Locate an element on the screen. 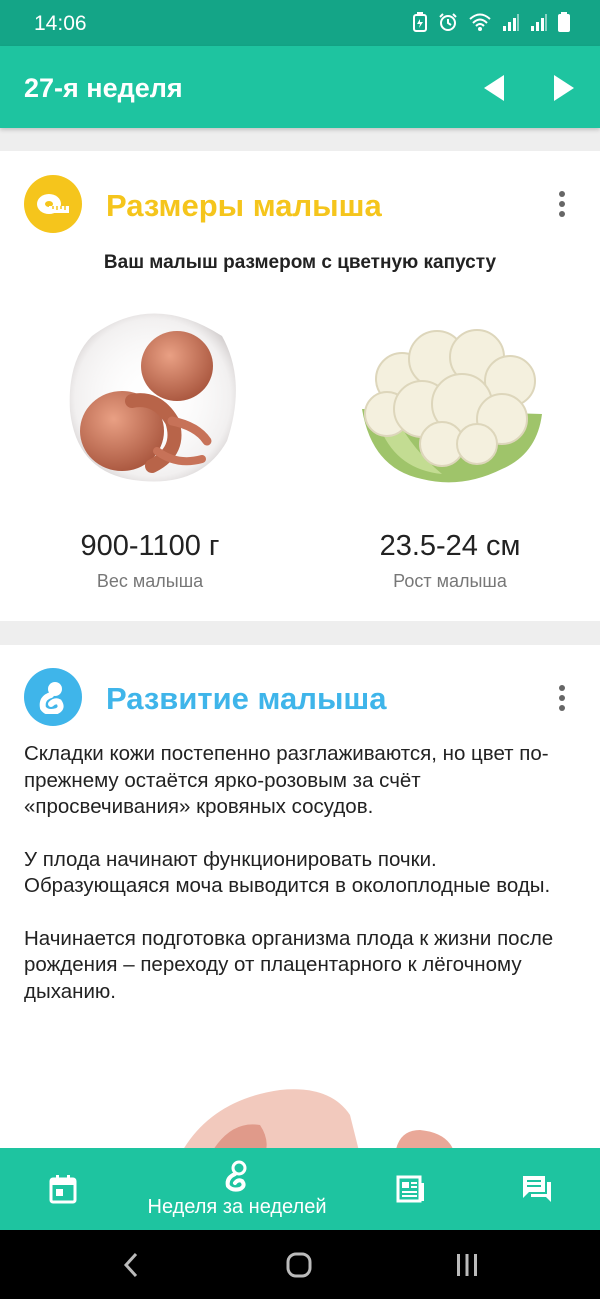  cauliflower-illustration is located at coordinates (450, 404).